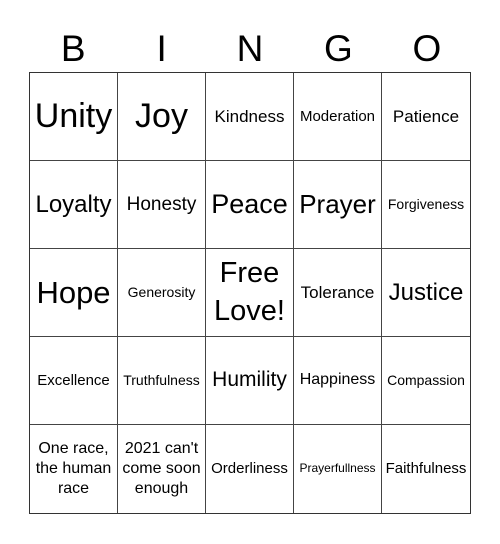 Image resolution: width=500 pixels, height=544 pixels. I want to click on header-letter-b: B, so click(73, 48).